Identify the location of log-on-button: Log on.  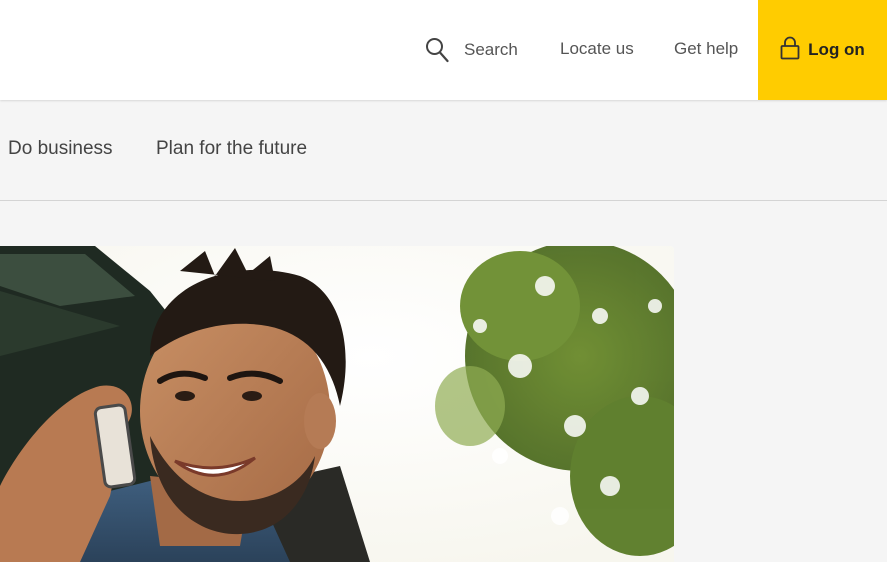
(822, 50).